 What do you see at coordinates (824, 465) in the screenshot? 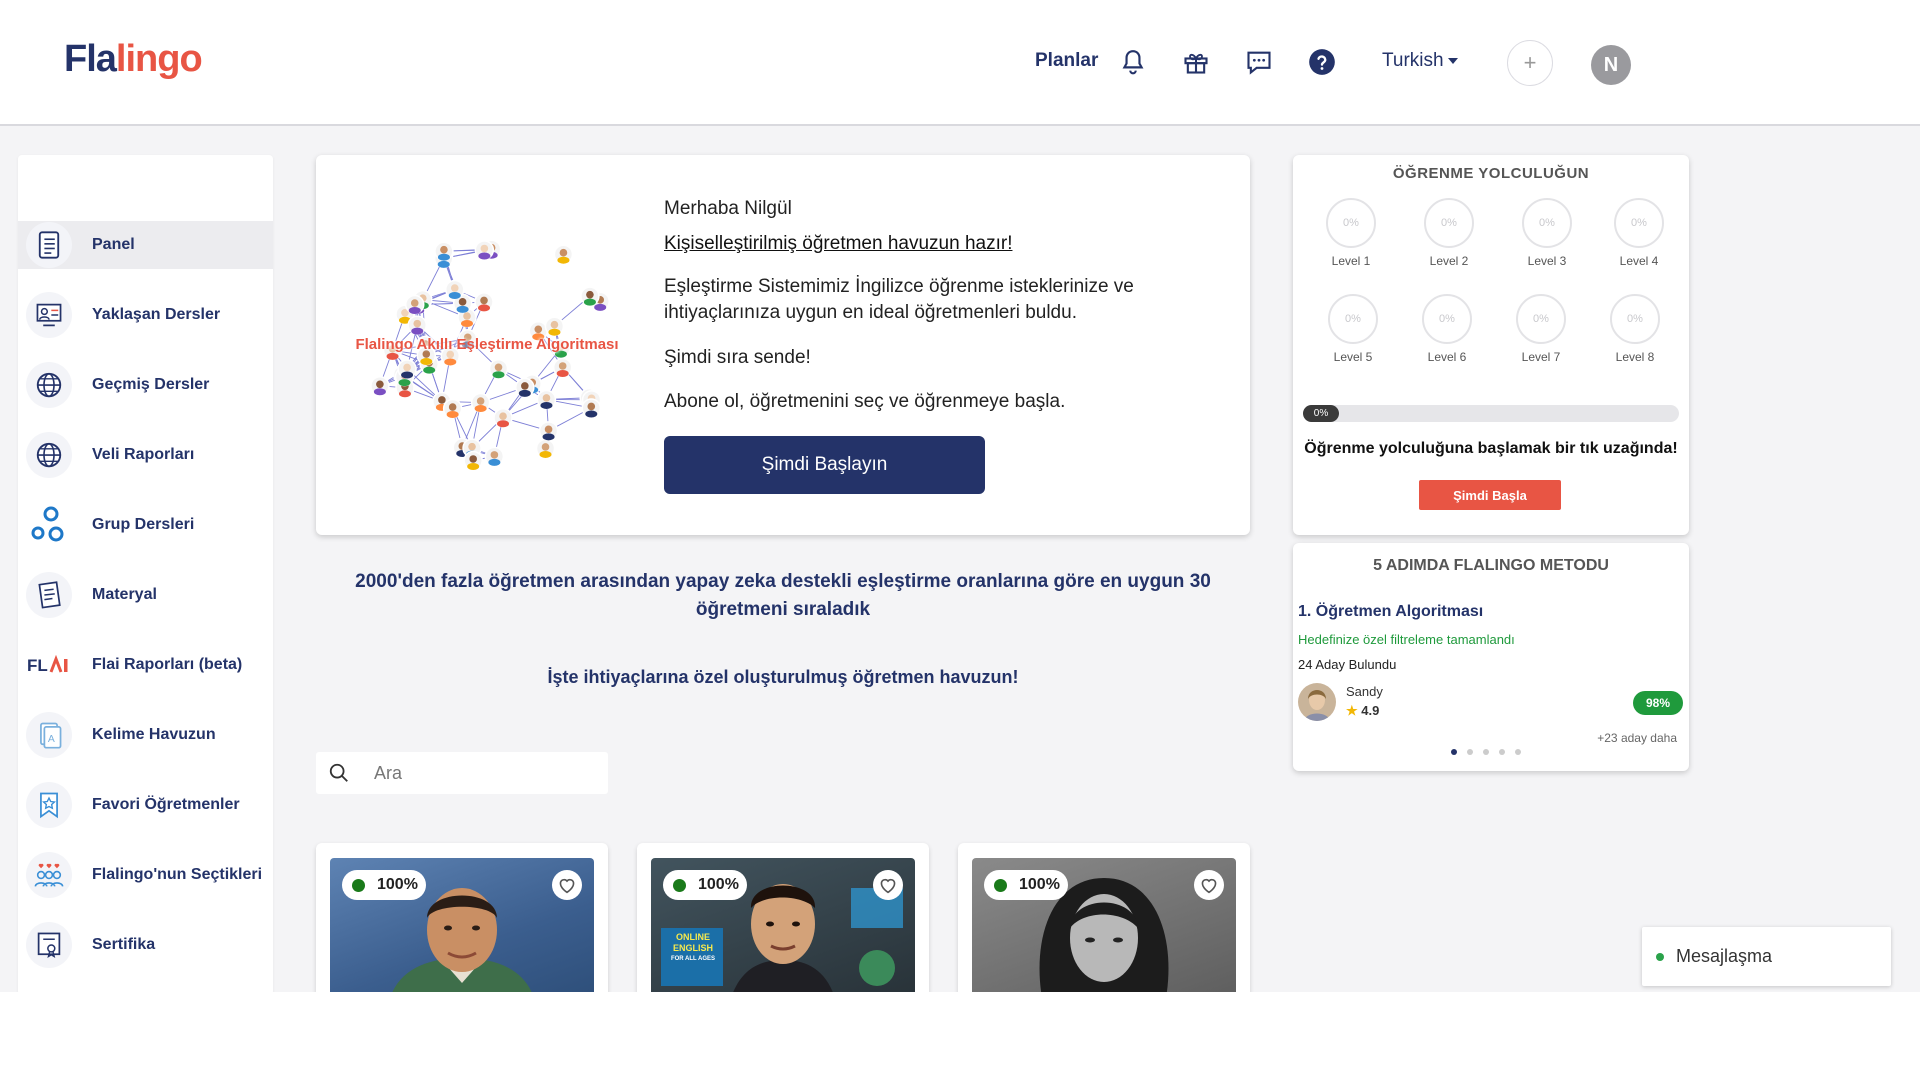
I see `start-now-button: Şimdi Başlayın` at bounding box center [824, 465].